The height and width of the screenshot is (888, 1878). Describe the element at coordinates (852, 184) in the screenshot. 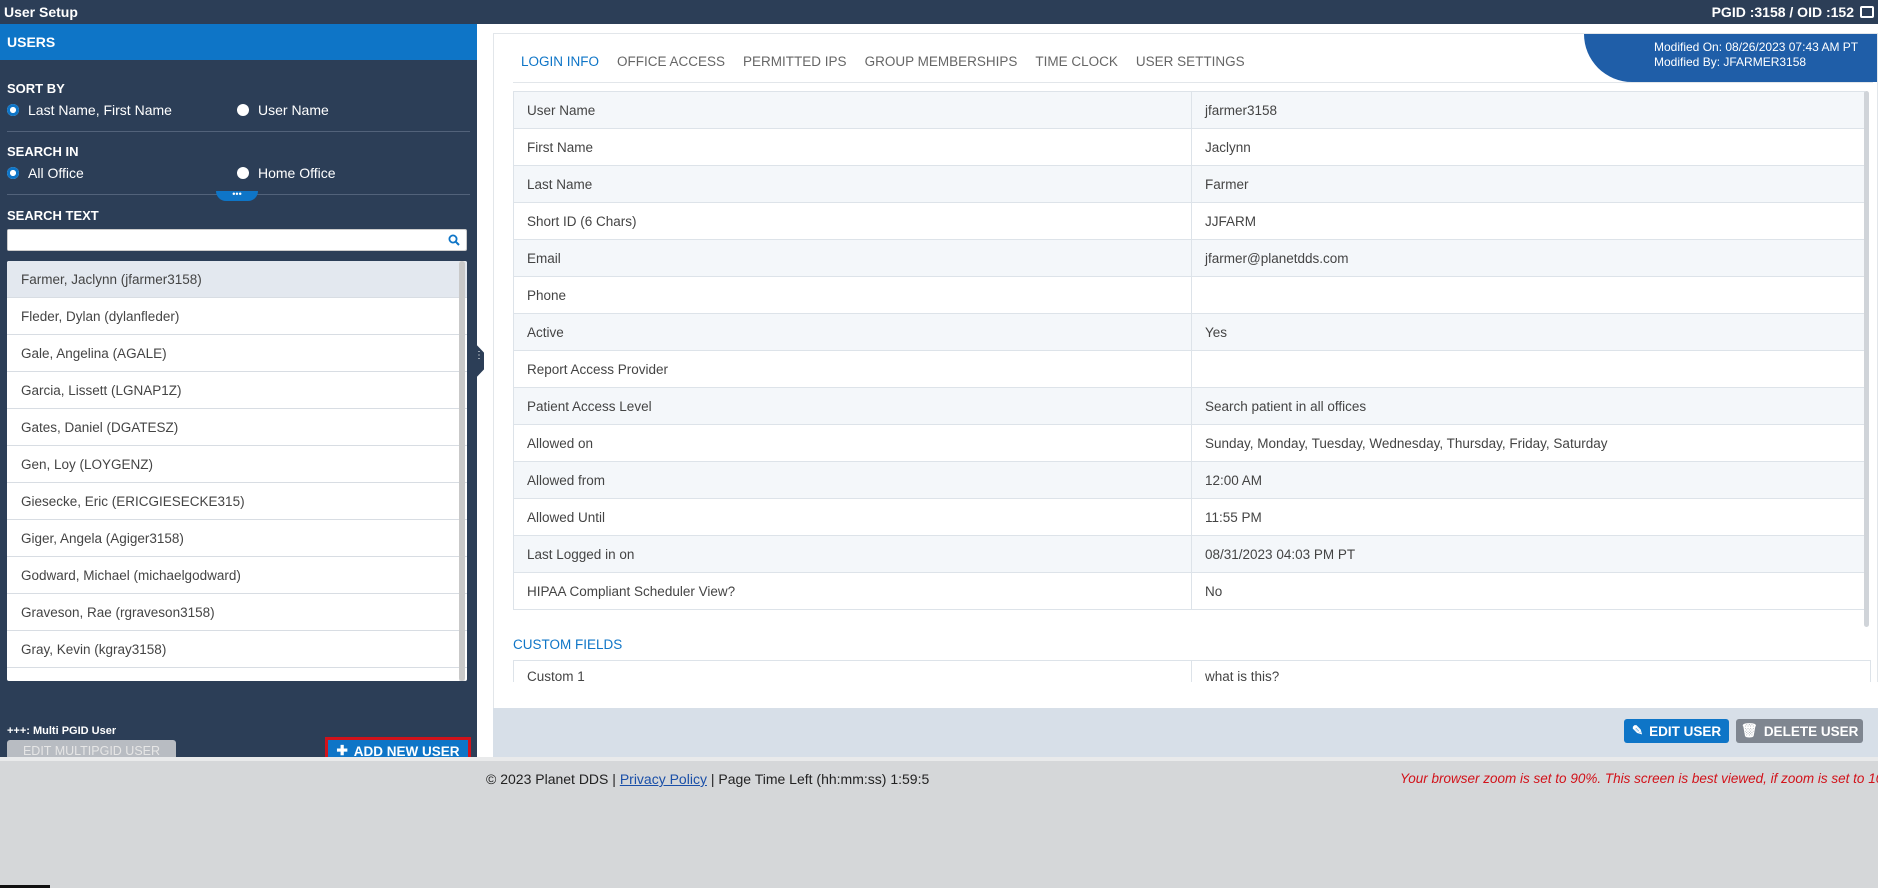

I see `field-label: Last Name` at that location.